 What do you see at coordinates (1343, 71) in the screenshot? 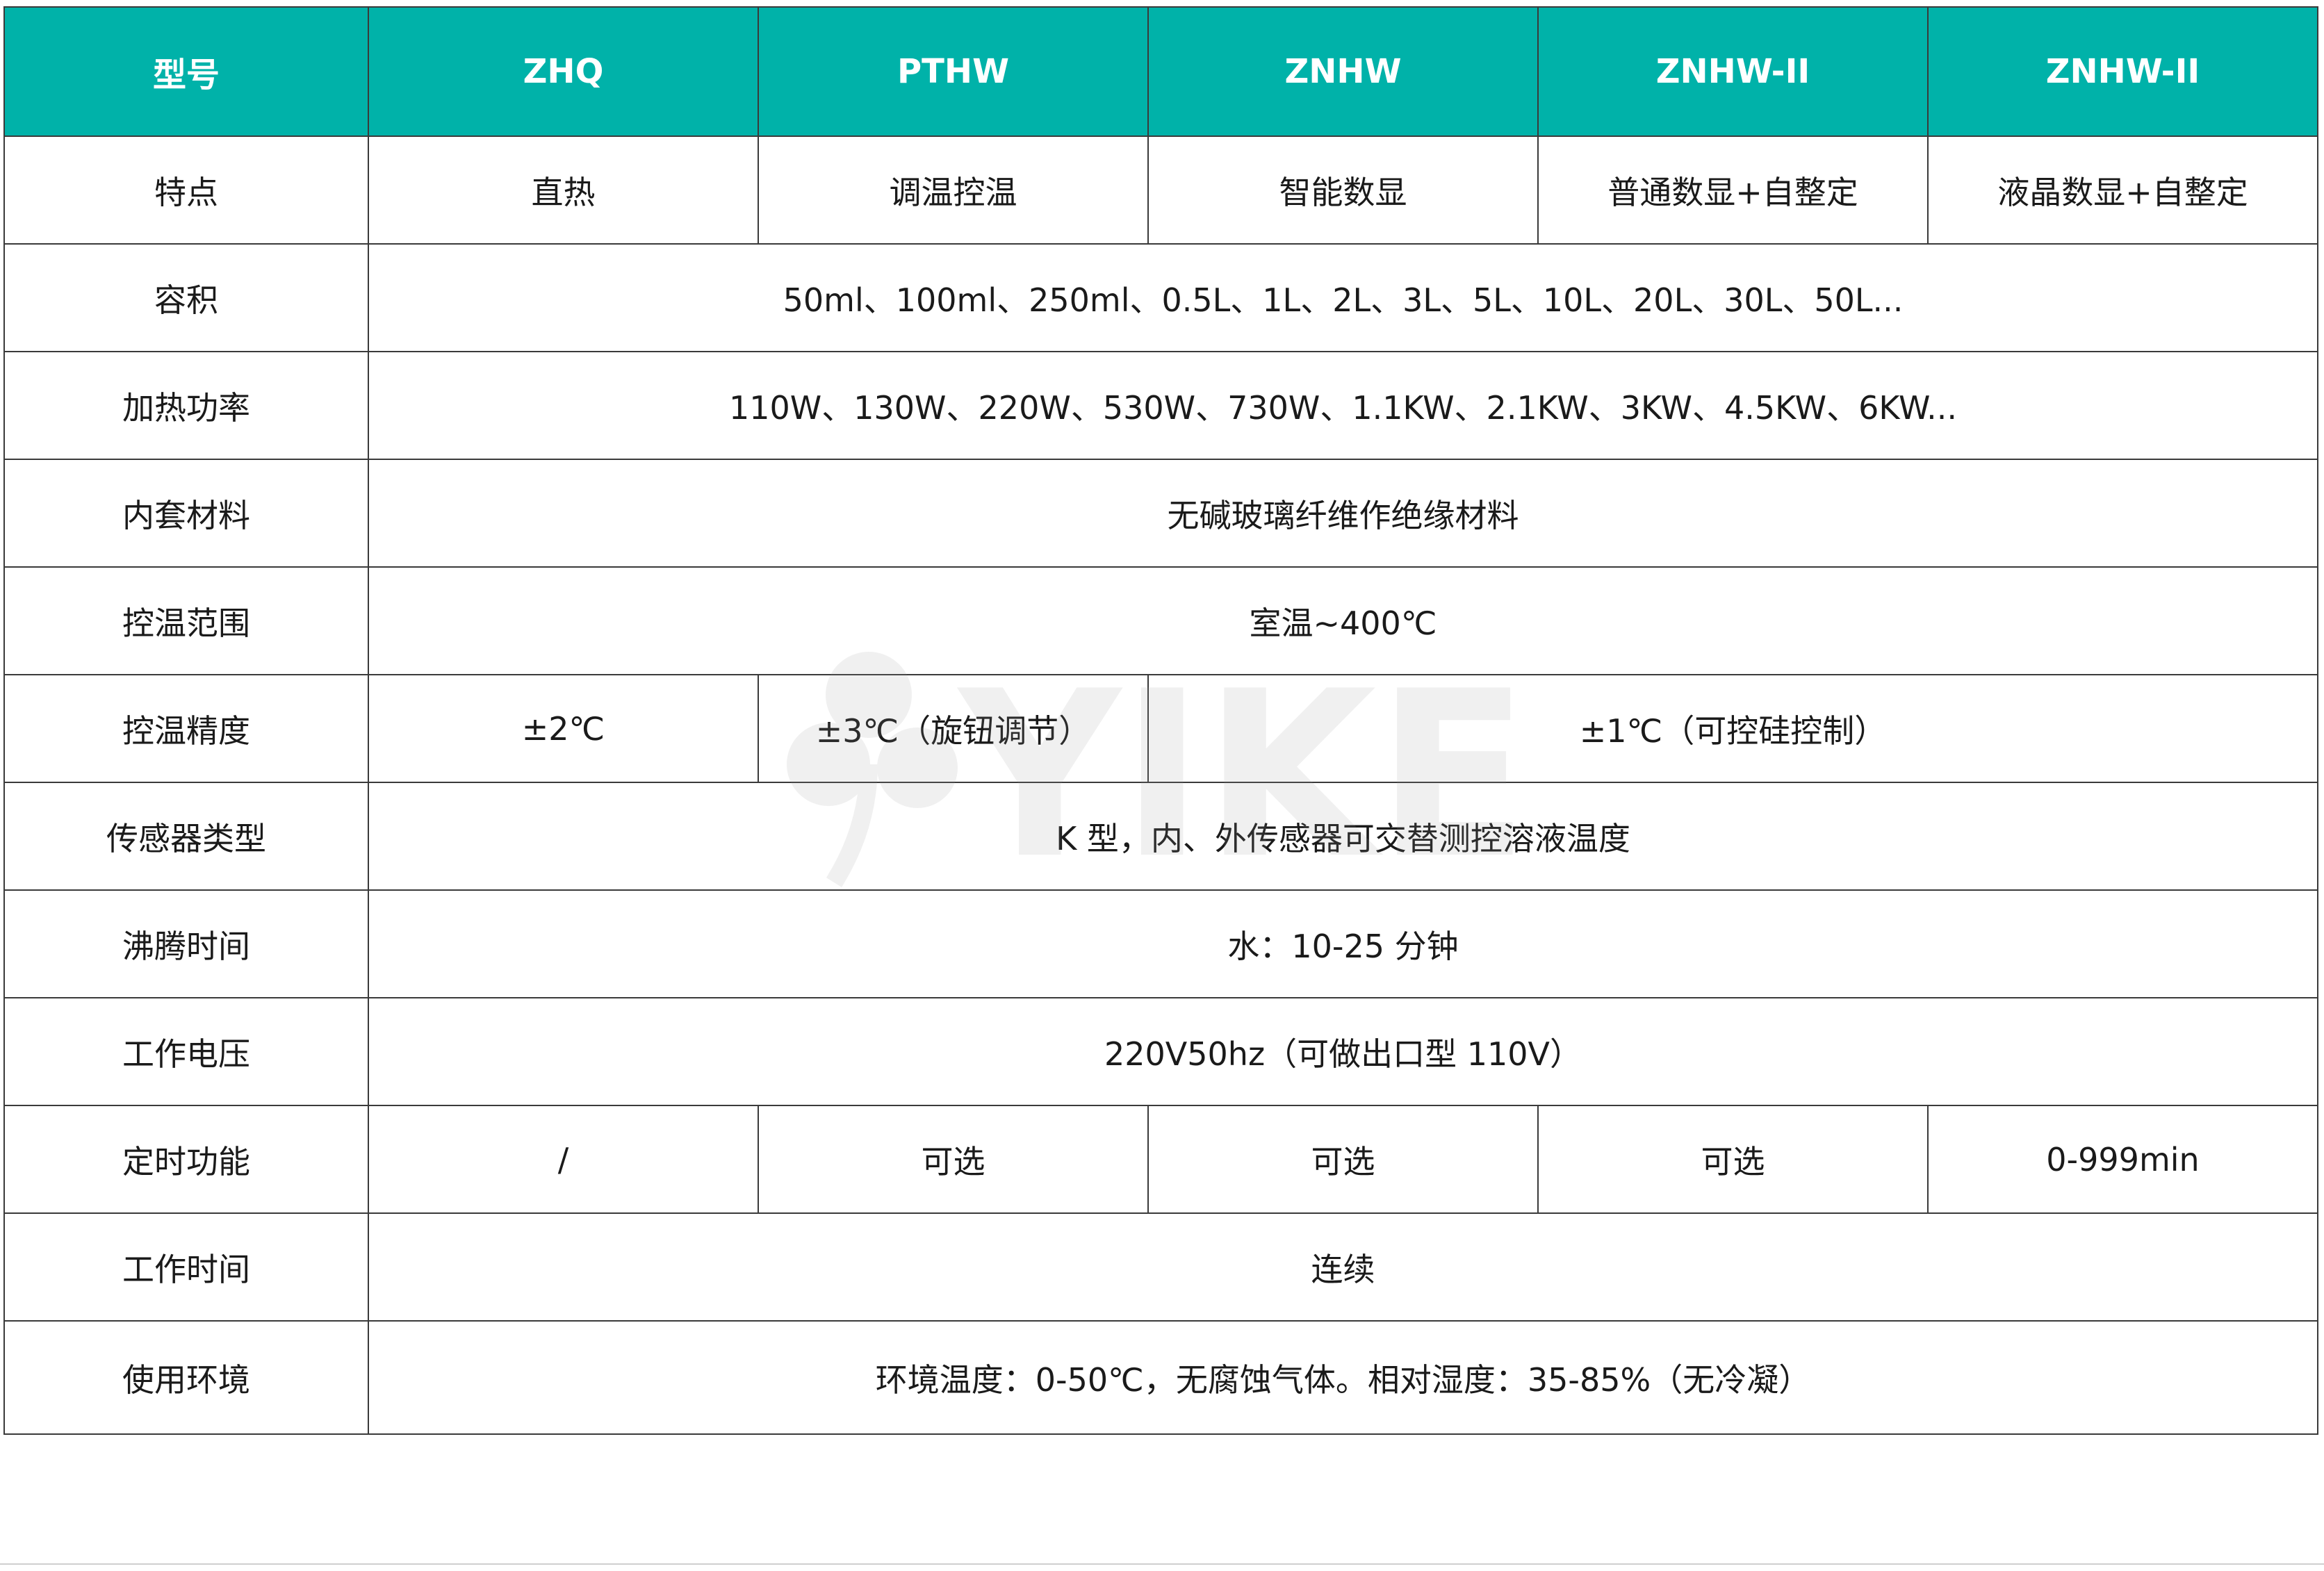
I see `header-cell-znhw: ZNHW` at bounding box center [1343, 71].